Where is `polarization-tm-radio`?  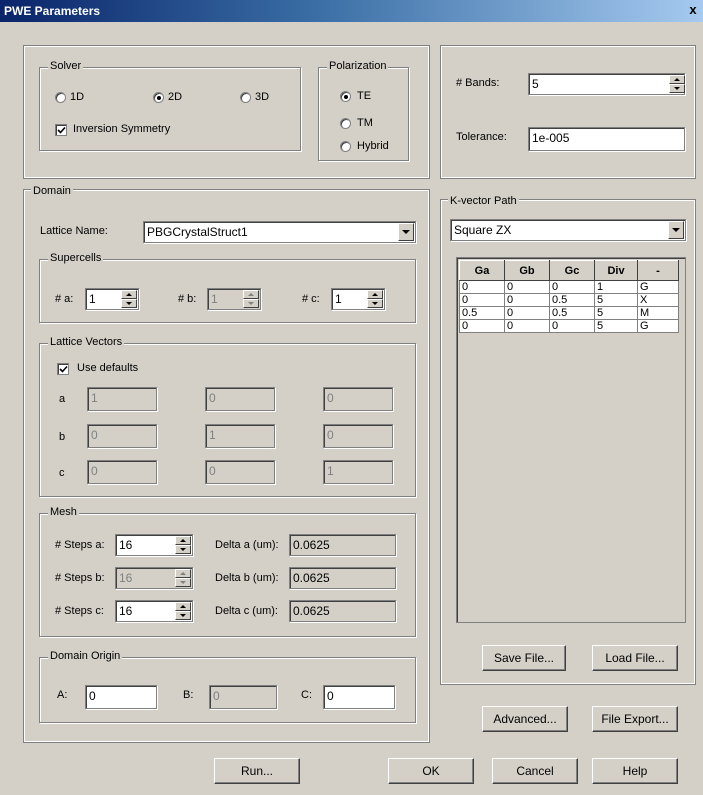
polarization-tm-radio is located at coordinates (345, 123).